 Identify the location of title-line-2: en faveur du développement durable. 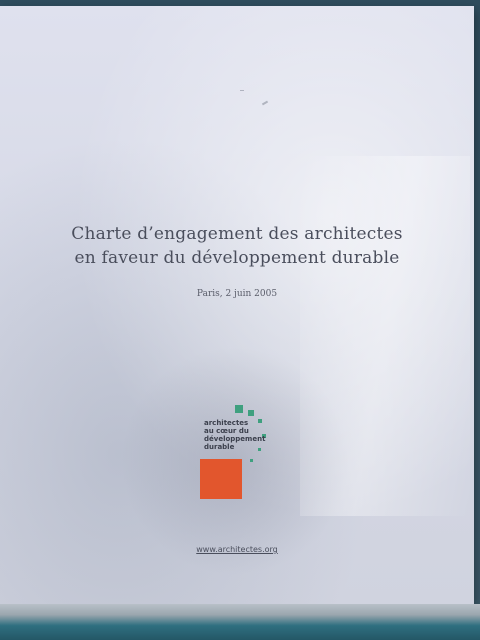
(237, 258).